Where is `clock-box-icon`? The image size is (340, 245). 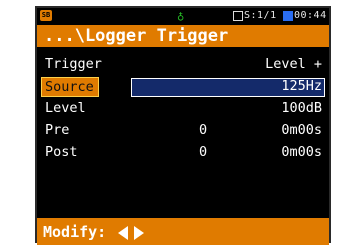
clock-box-icon is located at coordinates (288, 16).